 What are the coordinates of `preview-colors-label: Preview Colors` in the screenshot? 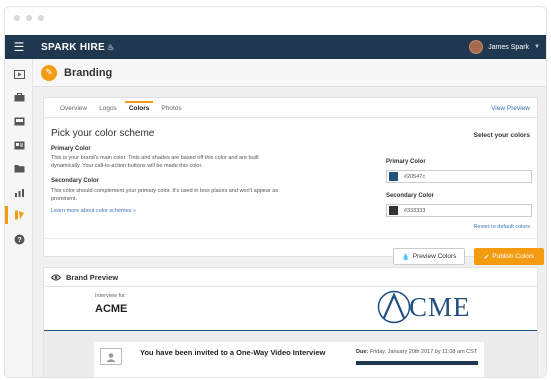 It's located at (434, 256).